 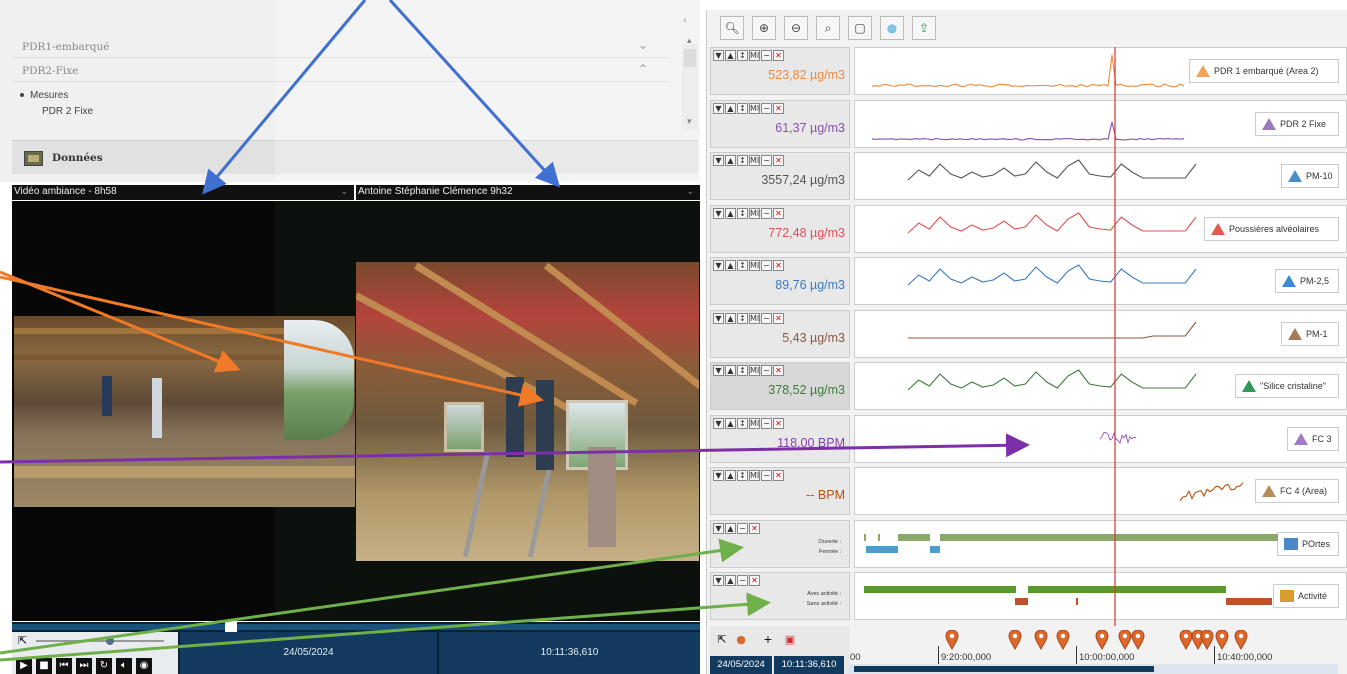 I want to click on video-right-title-bar: Antoine Stéphanie Clémence 9h32 ⌄, so click(x=528, y=192).